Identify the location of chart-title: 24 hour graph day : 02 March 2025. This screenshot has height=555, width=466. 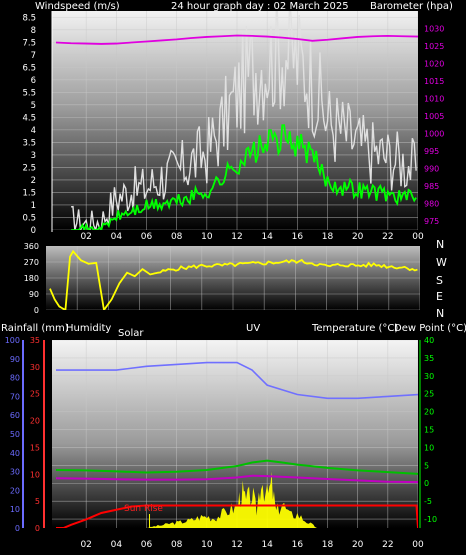
(260, 6).